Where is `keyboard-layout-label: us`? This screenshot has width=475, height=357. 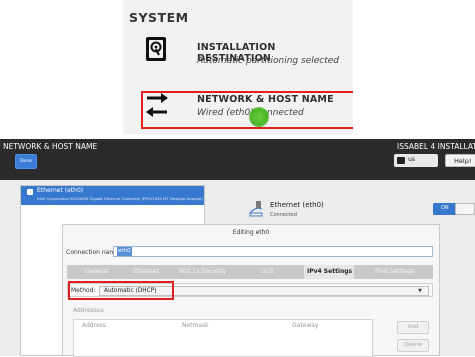 keyboard-layout-label: us is located at coordinates (411, 159).